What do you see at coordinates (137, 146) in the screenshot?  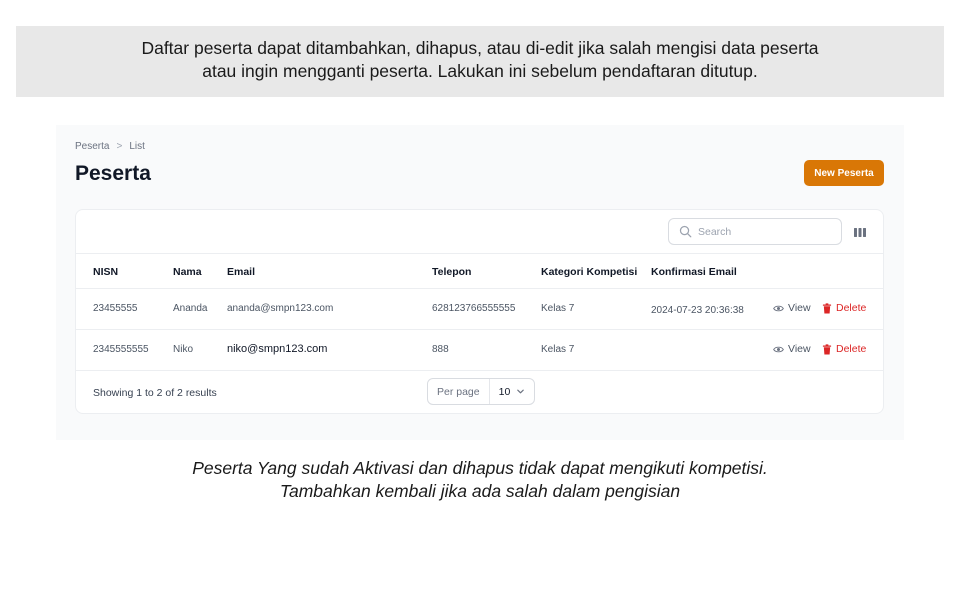 I see `breadcrumb-current: List` at bounding box center [137, 146].